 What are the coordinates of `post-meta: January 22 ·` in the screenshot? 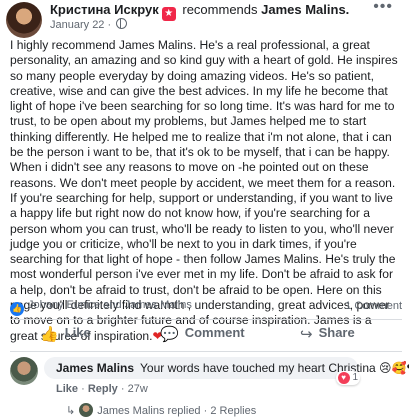 It's located at (89, 24).